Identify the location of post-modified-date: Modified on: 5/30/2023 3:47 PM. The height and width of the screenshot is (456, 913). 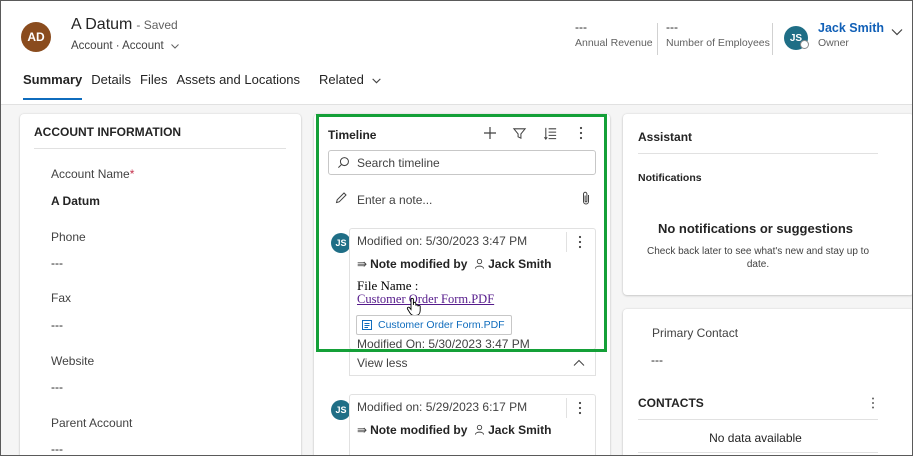
(442, 241).